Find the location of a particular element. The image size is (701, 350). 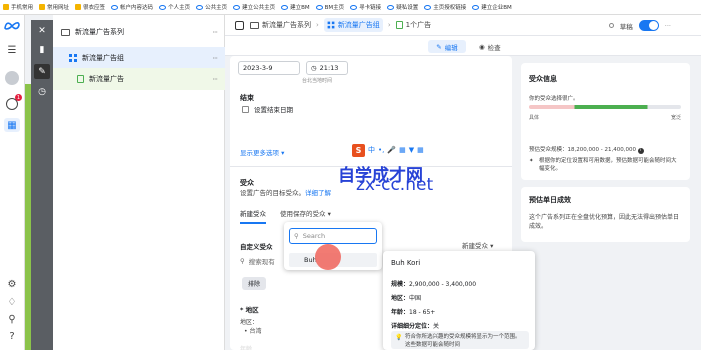

bookmark: 疑私设置 is located at coordinates (402, 7).